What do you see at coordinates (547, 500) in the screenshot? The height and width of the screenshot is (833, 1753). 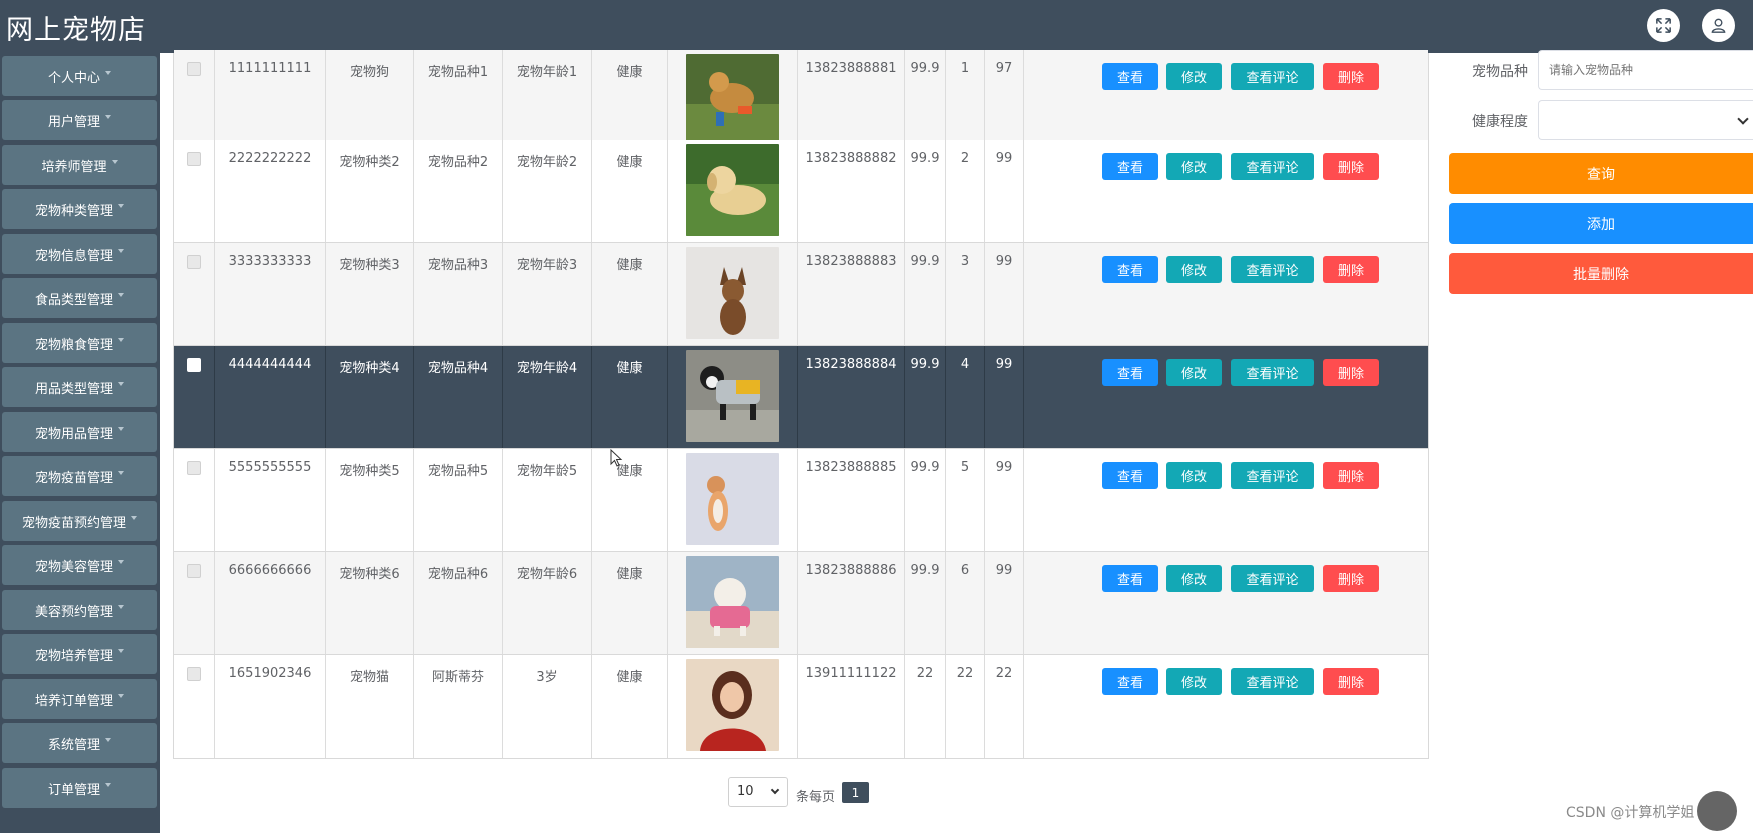 I see `pet-age-cell: 宠物年龄5` at bounding box center [547, 500].